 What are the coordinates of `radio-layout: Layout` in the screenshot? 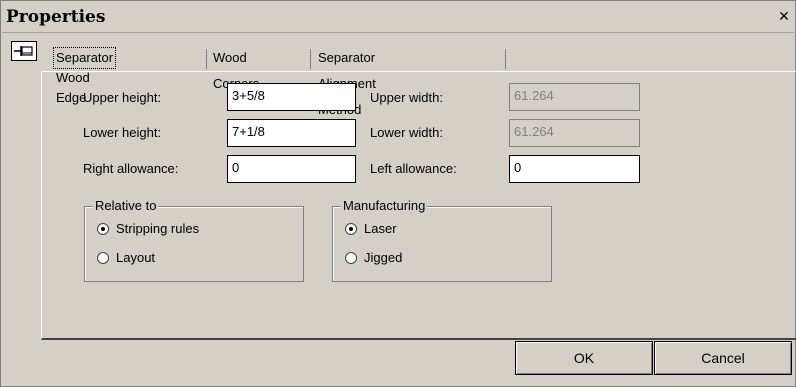 It's located at (126, 257).